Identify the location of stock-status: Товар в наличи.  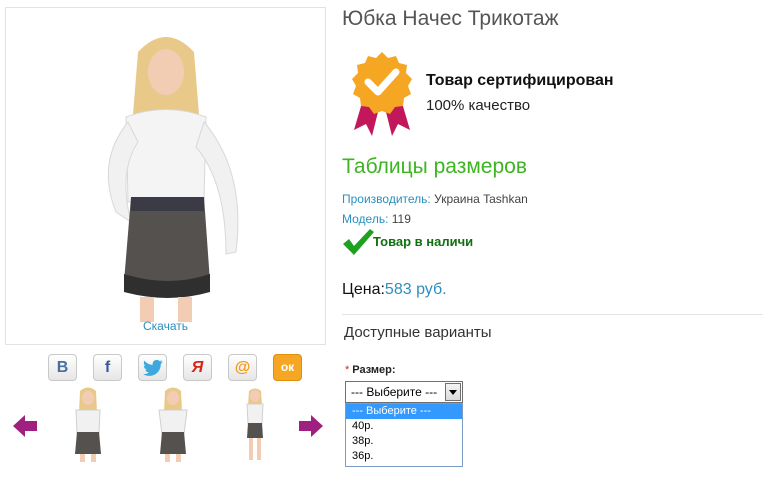
(407, 242).